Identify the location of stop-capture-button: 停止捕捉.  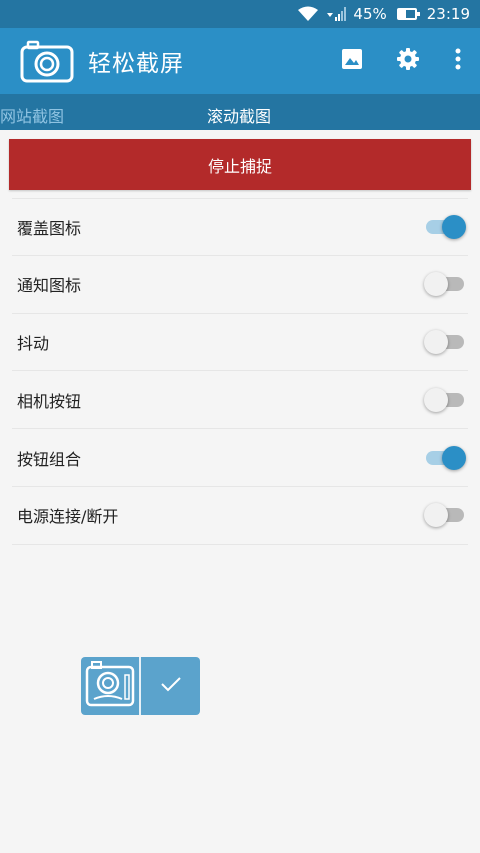
(240, 164).